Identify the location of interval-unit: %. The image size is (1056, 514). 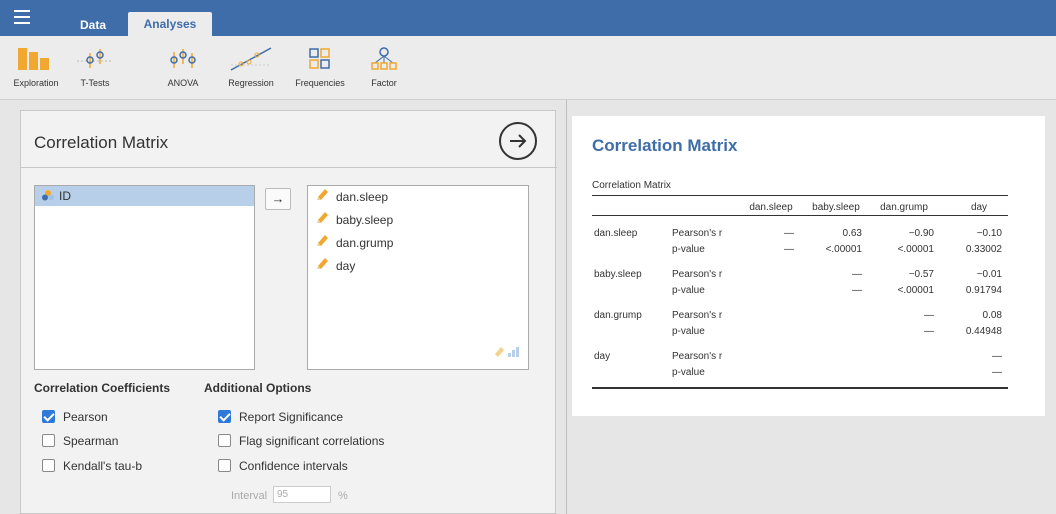
(343, 496).